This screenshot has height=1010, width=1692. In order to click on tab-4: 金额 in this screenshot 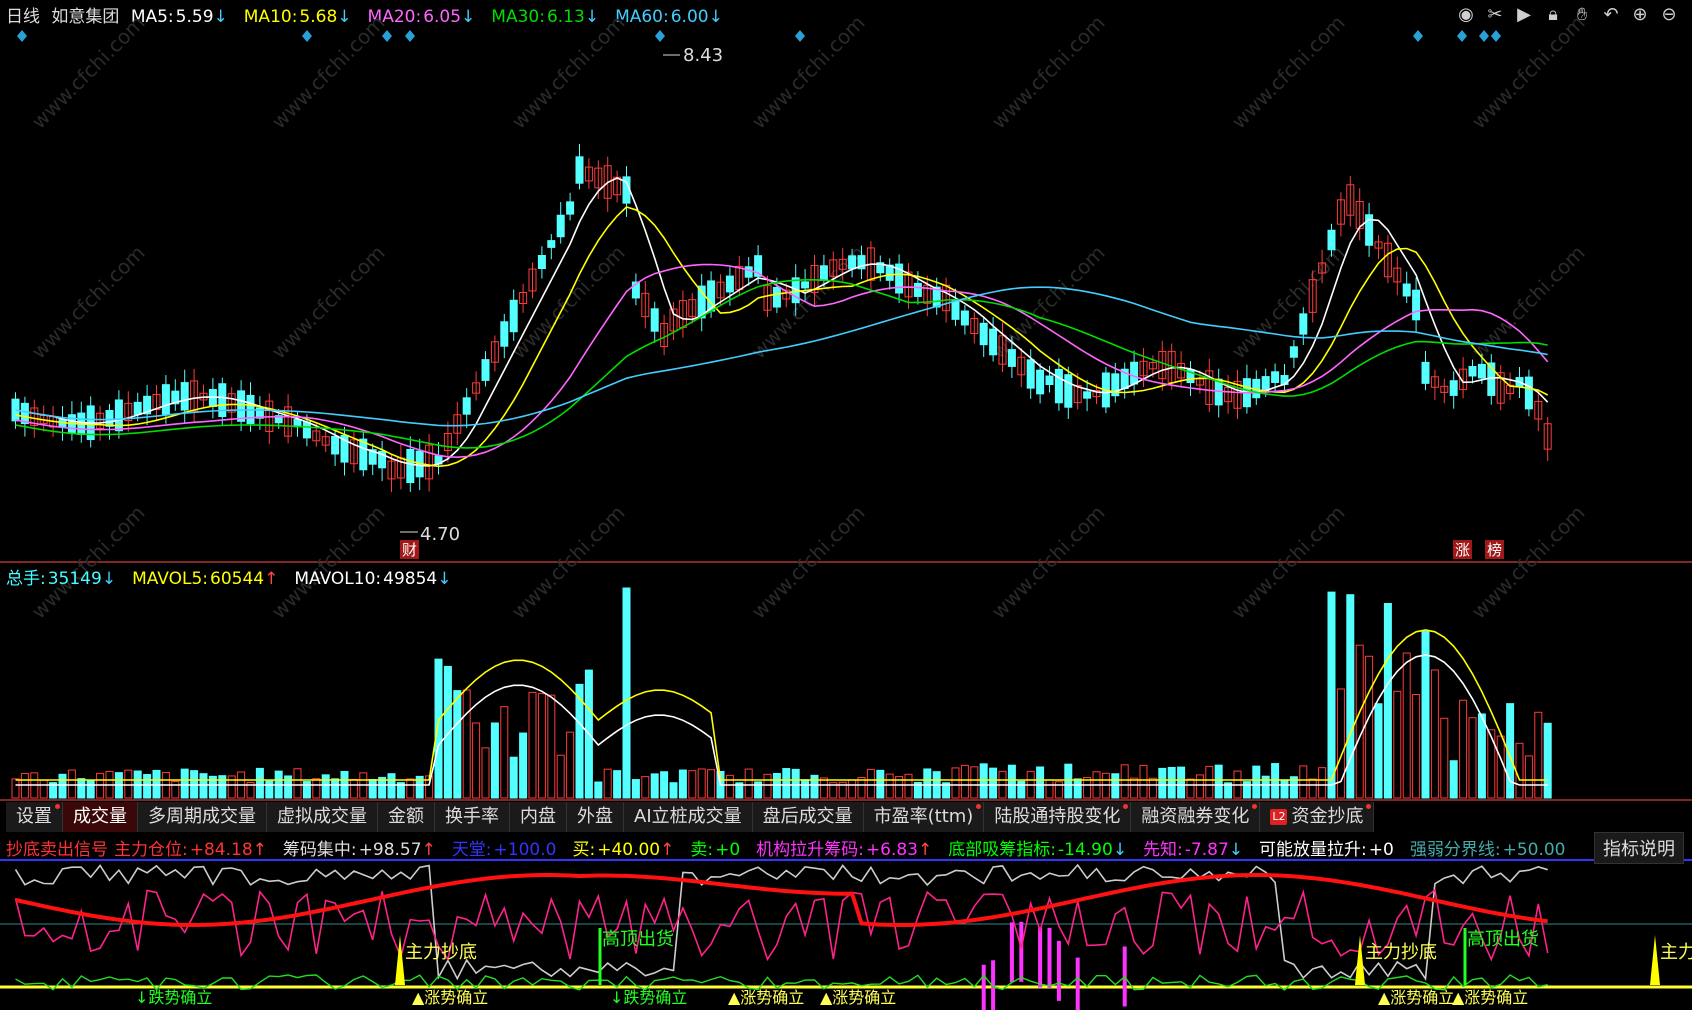, I will do `click(406, 817)`.